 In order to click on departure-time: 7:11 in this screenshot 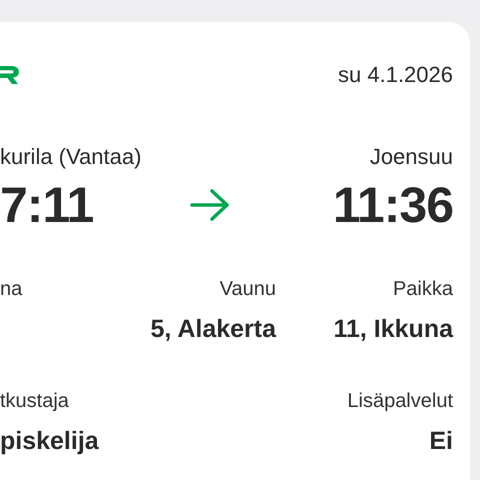, I will do `click(47, 205)`.